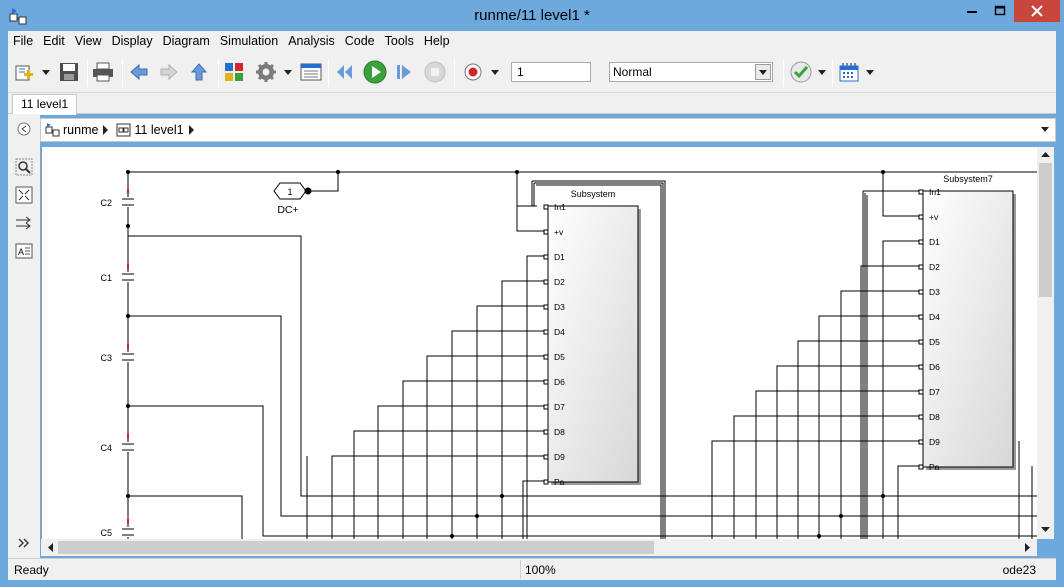 The width and height of the screenshot is (1064, 587). Describe the element at coordinates (50, 547) in the screenshot. I see `scroll-left-icon` at that location.